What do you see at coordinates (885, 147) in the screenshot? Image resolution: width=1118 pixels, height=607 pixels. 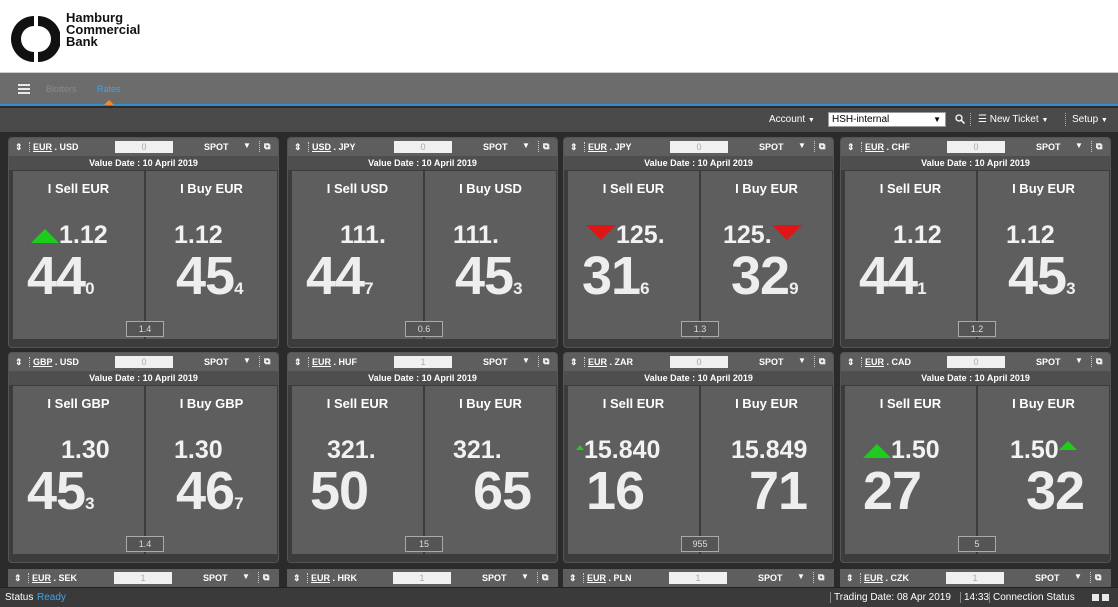 I see `currency-pair: EUR . CHF` at bounding box center [885, 147].